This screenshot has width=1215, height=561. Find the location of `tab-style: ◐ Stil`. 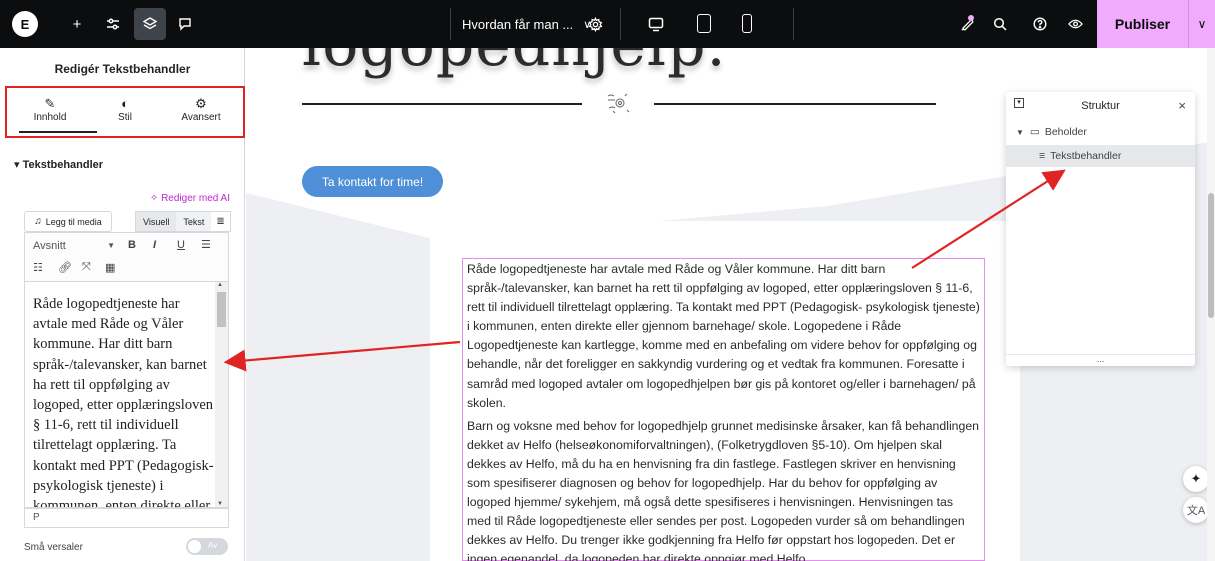

tab-style: ◐ Stil is located at coordinates (125, 109).